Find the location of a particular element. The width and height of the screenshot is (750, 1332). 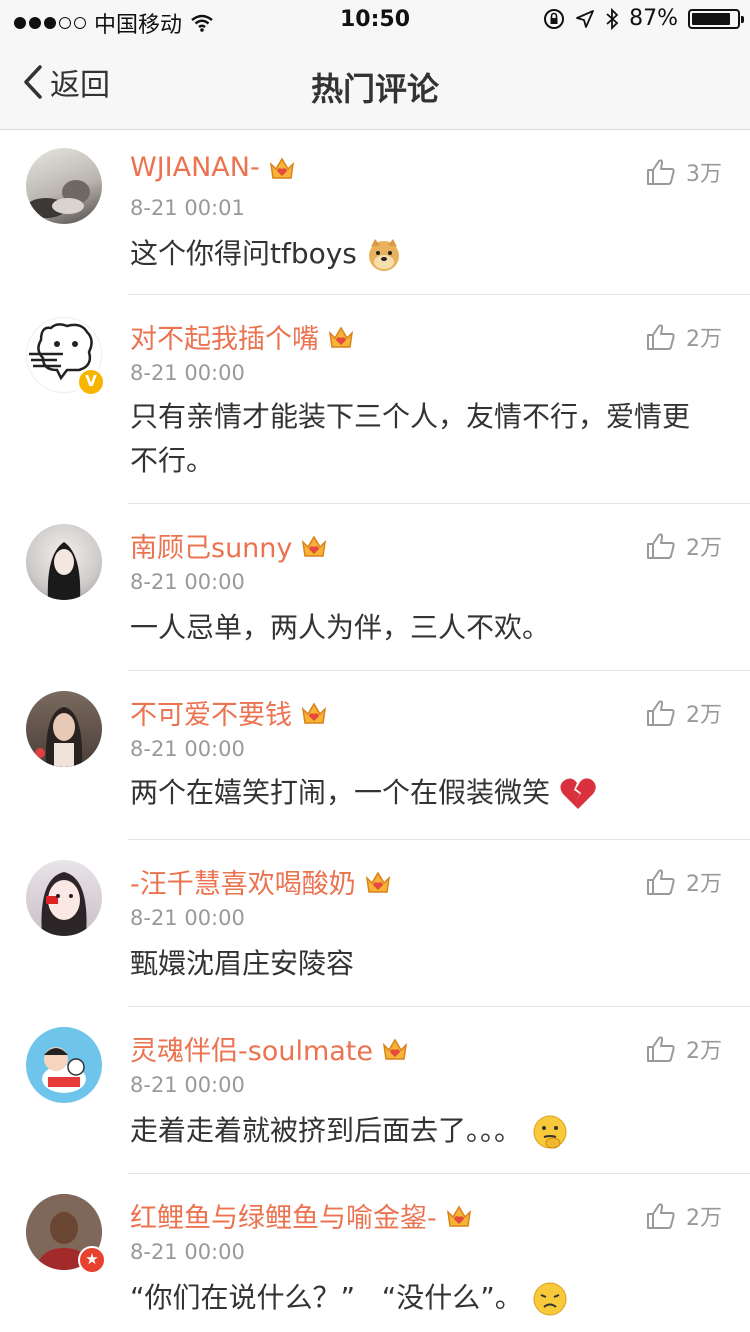

rotation-lock-icon is located at coordinates (554, 18).